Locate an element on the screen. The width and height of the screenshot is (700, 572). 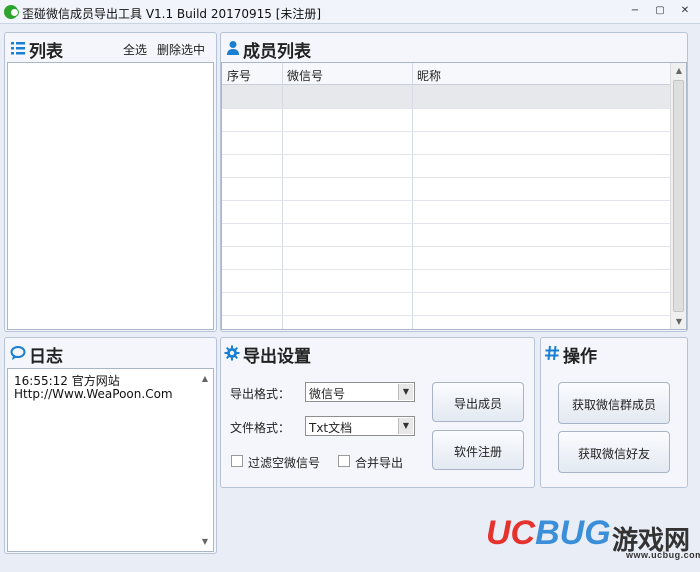
member-table-scrollbar: ▲ ▼ is located at coordinates (678, 196).